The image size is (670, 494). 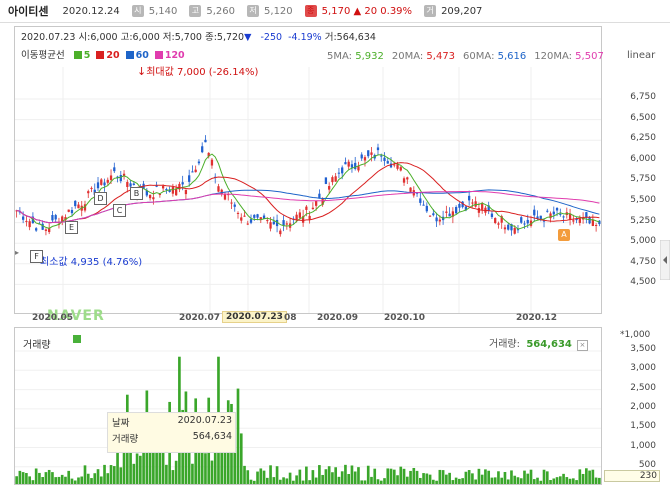 I want to click on marker-b: B, so click(x=136, y=193).